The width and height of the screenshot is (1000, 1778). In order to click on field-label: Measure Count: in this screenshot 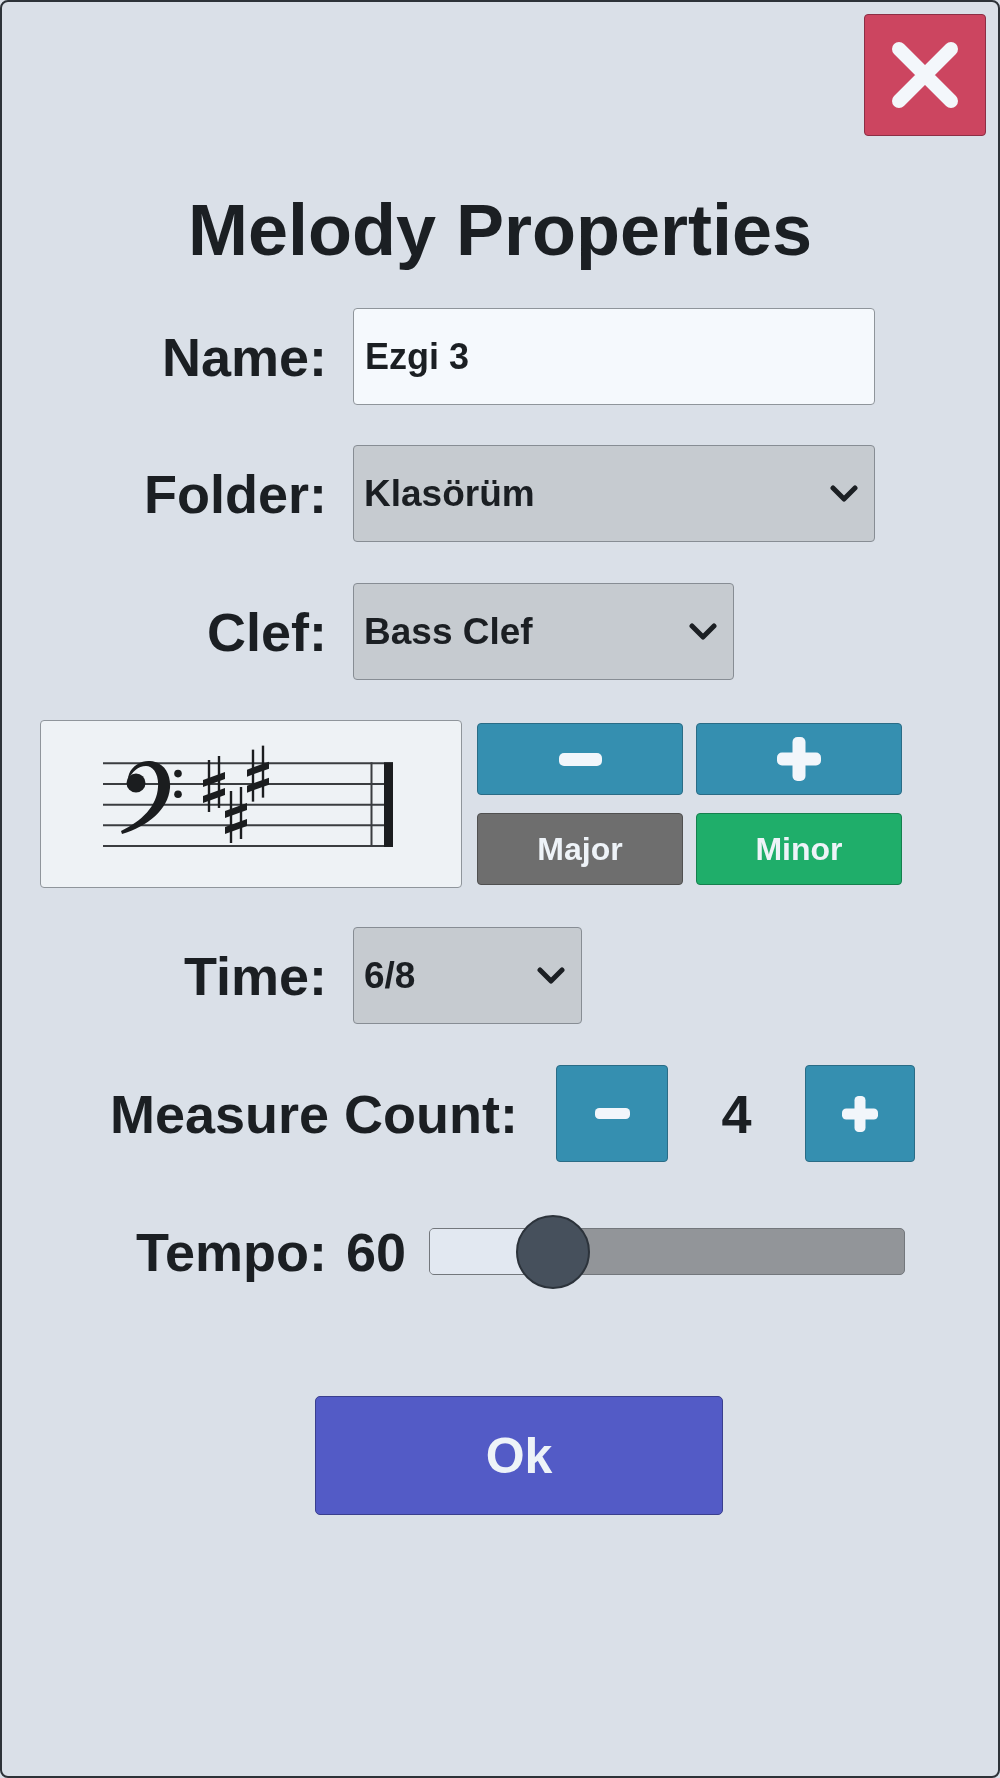, I will do `click(314, 1113)`.